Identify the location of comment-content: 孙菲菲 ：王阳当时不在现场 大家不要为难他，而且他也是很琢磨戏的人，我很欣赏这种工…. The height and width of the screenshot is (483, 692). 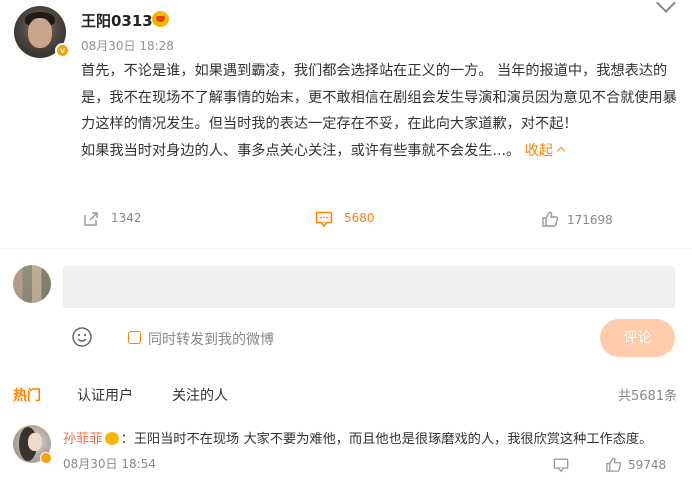
(357, 437).